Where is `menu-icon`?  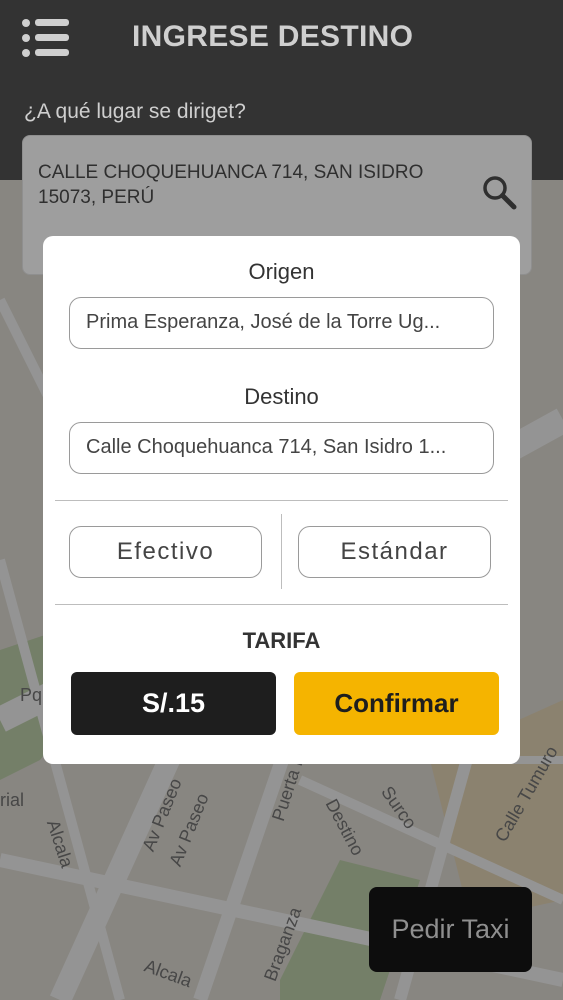
menu-icon is located at coordinates (47, 38).